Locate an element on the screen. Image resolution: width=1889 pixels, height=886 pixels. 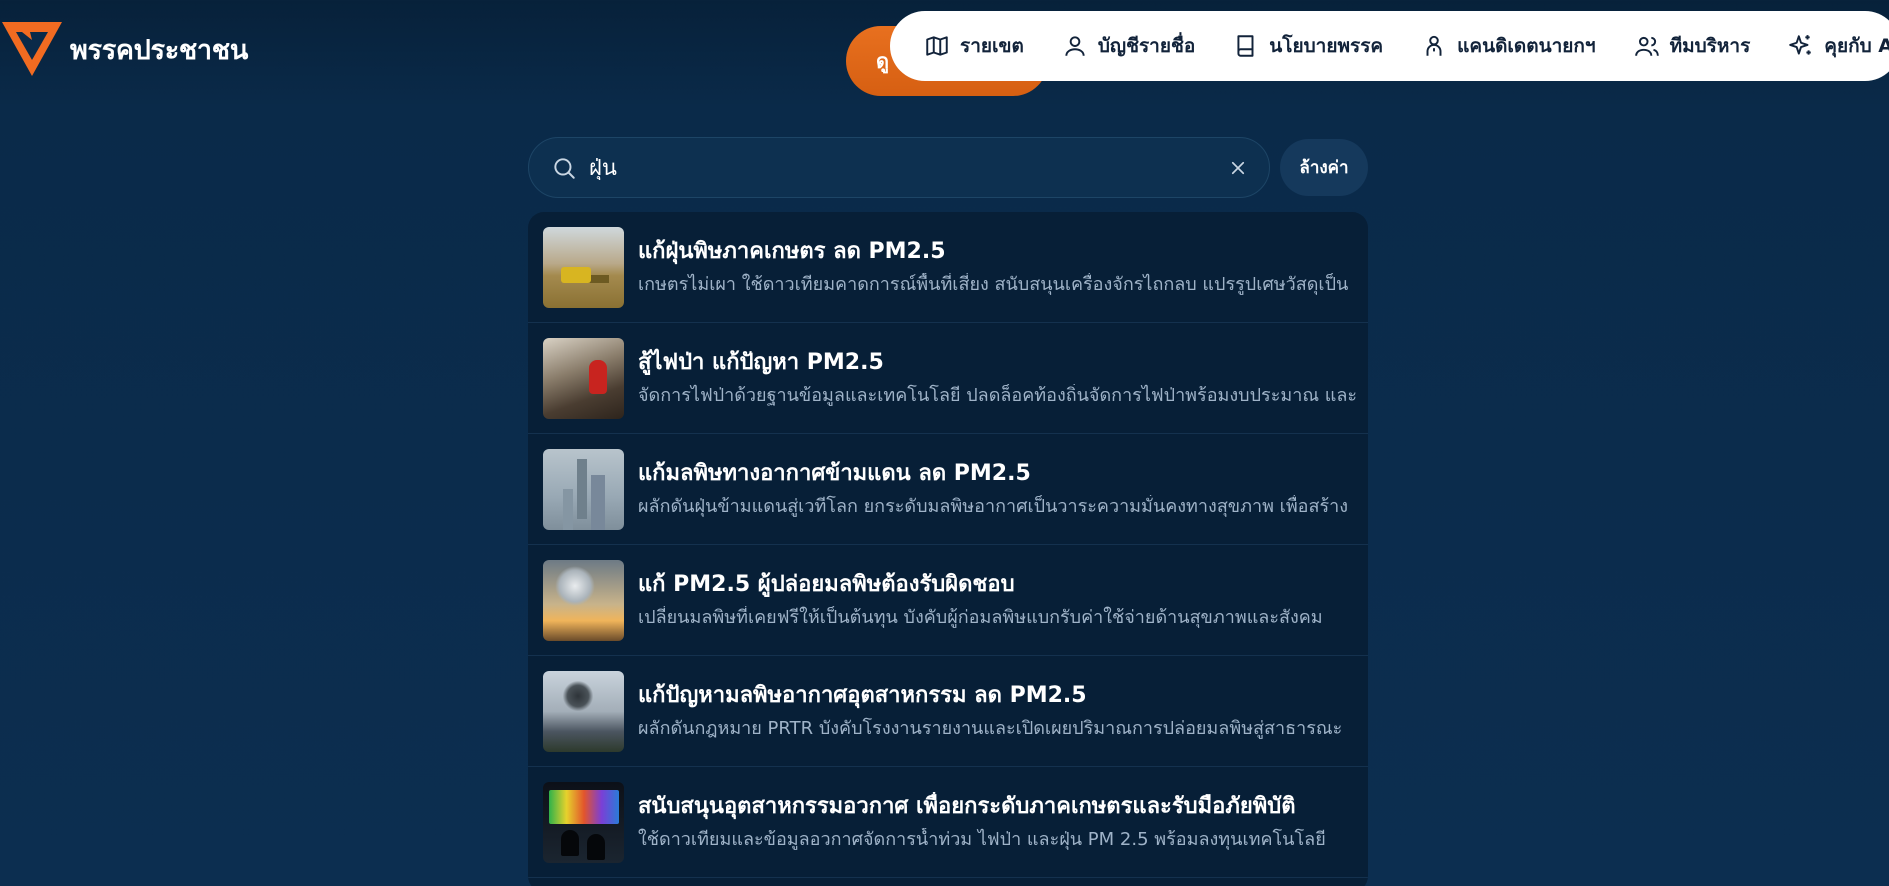
result-title: แก้ฝุ่นพิษภาคเกษตร ลด PM2.5 is located at coordinates (792, 251).